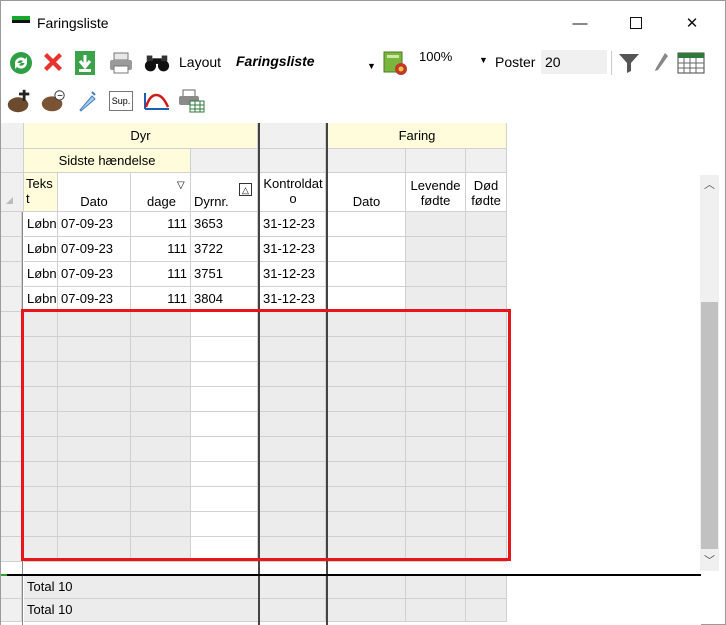 This screenshot has height=625, width=726. What do you see at coordinates (395, 63) in the screenshot?
I see `settings-book-icon` at bounding box center [395, 63].